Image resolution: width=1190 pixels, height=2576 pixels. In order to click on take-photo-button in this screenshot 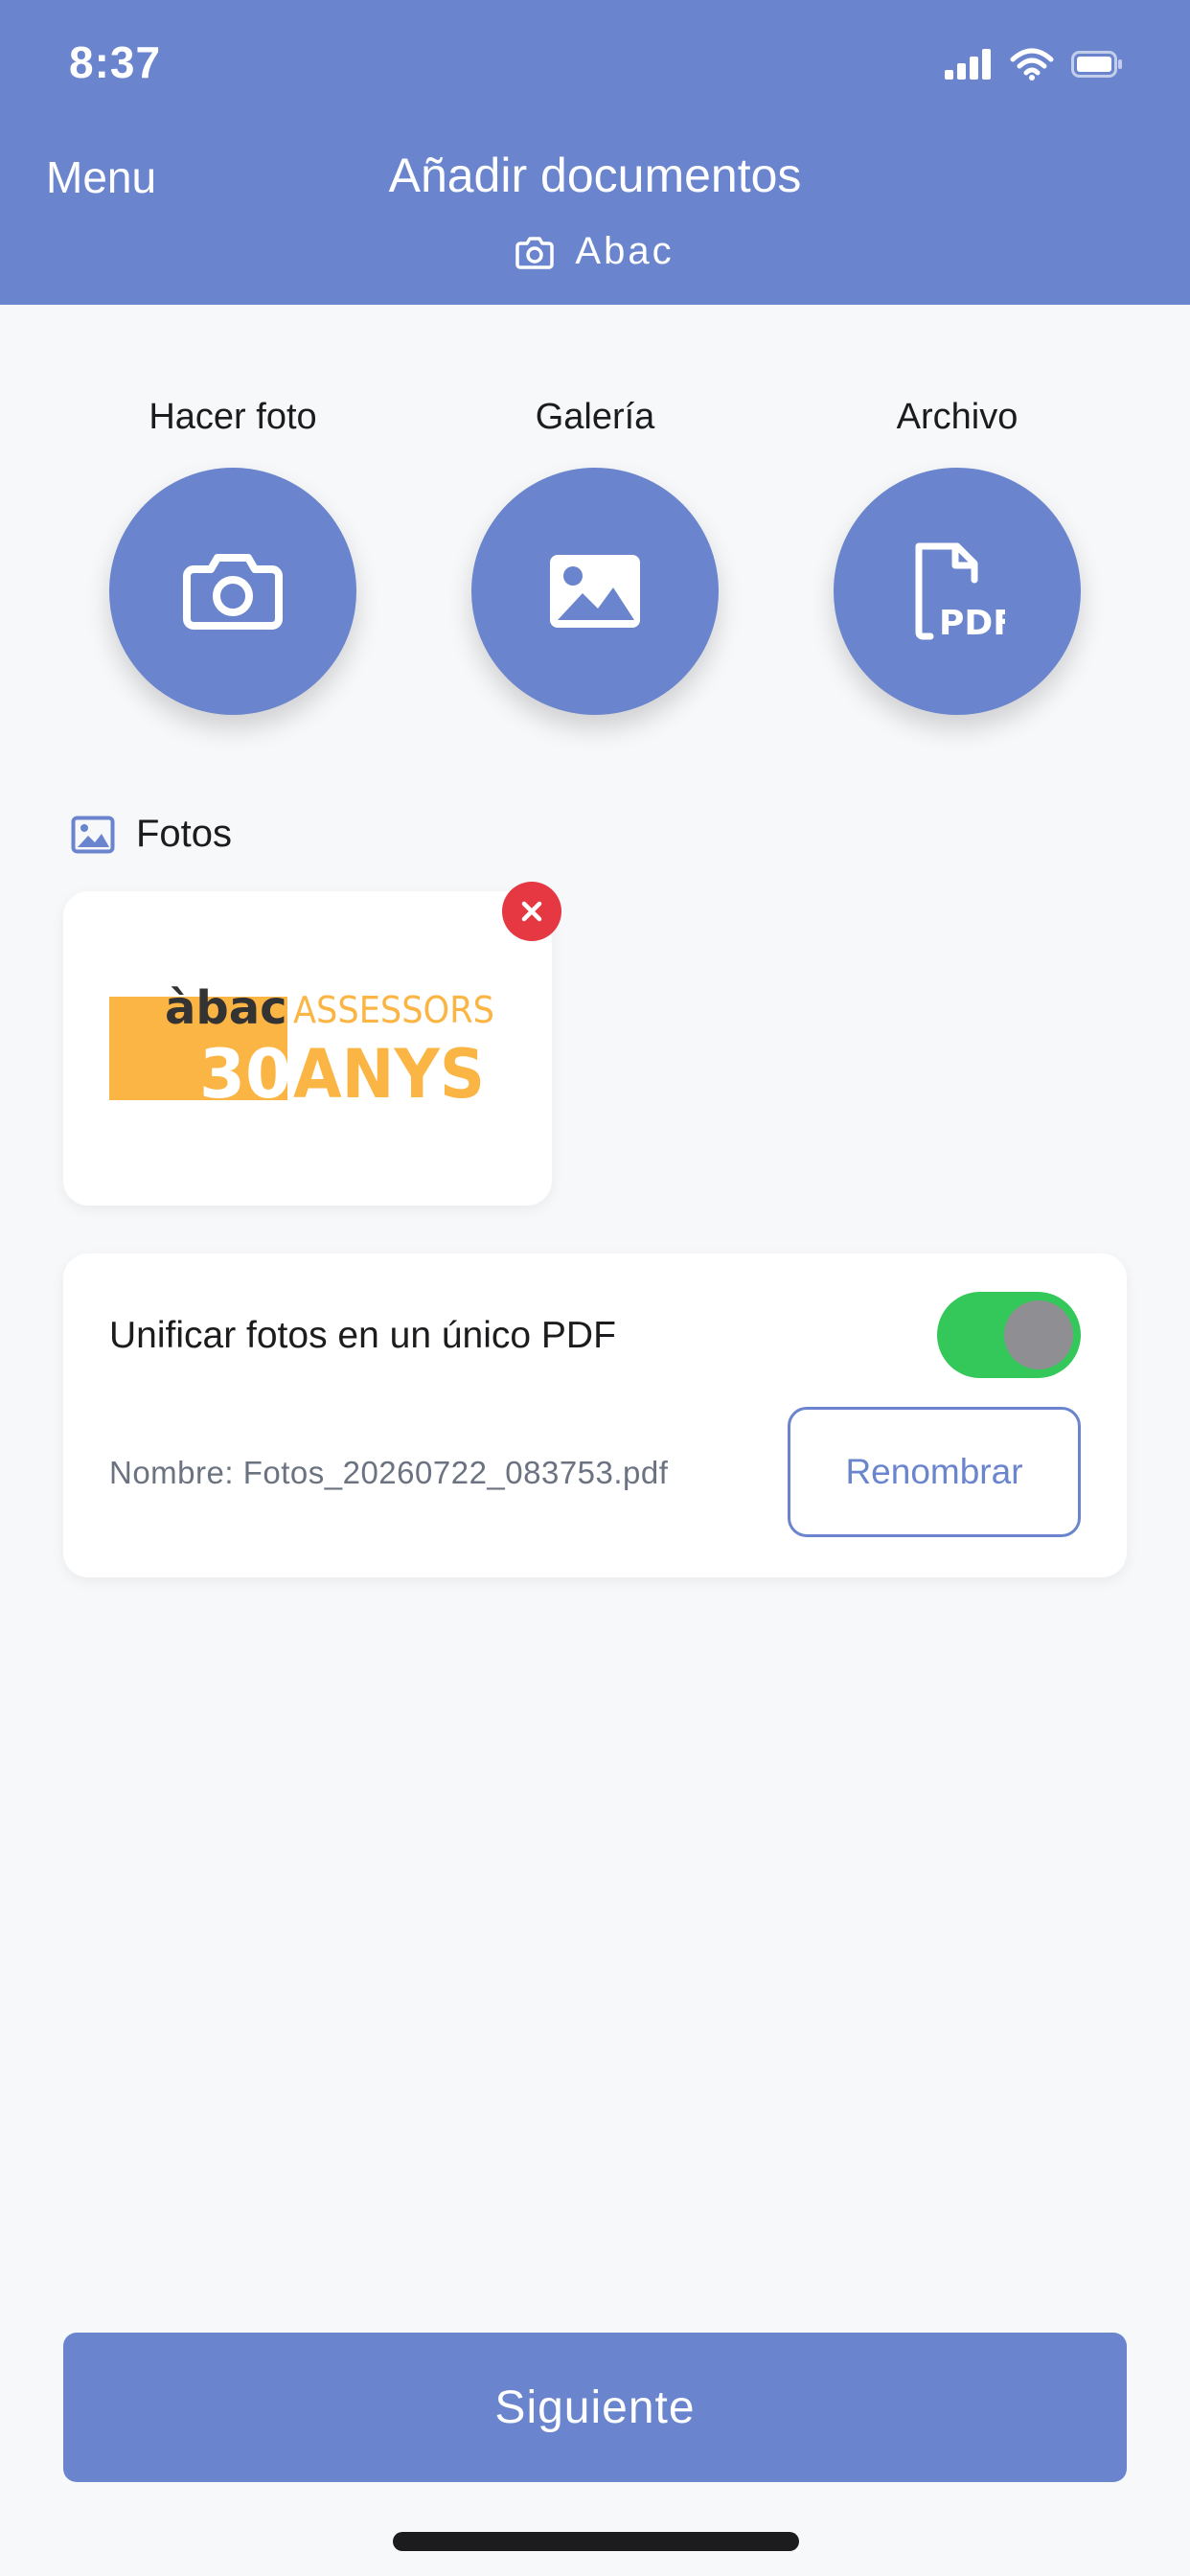, I will do `click(233, 591)`.